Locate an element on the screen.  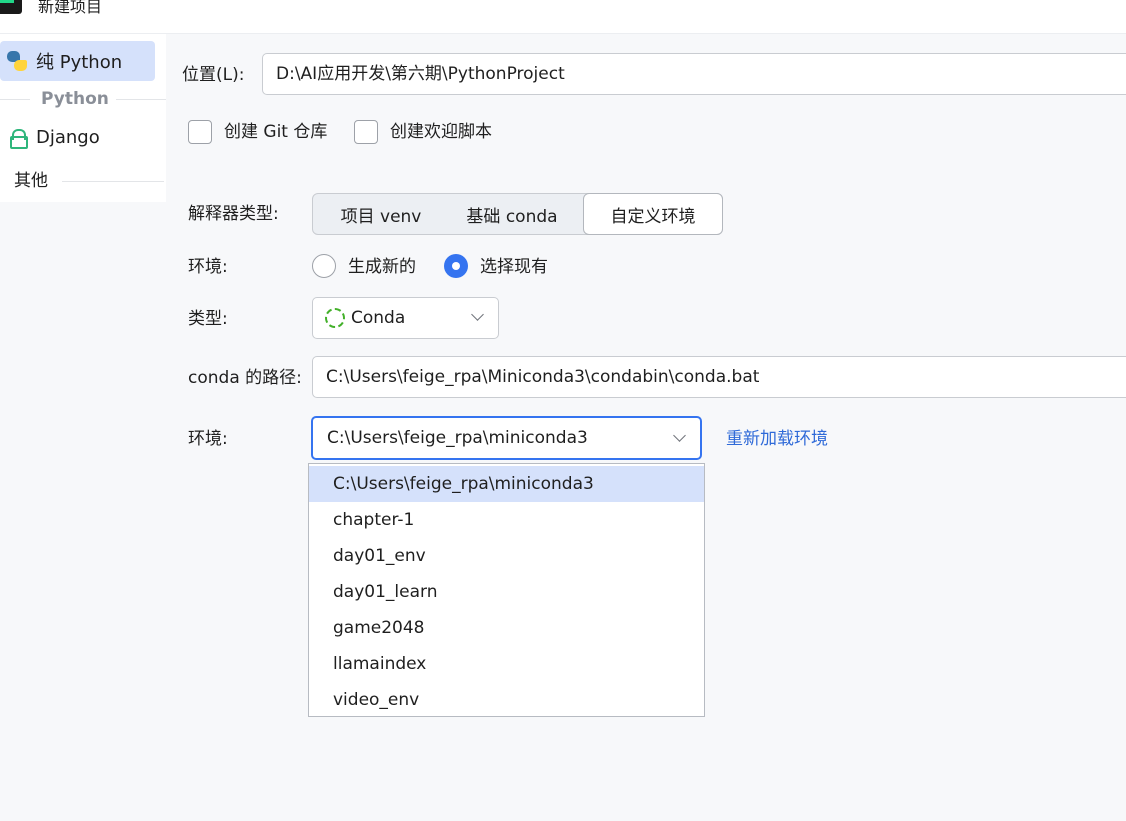
list-item: C:\Users\feige_rpa\miniconda3 is located at coordinates (506, 484).